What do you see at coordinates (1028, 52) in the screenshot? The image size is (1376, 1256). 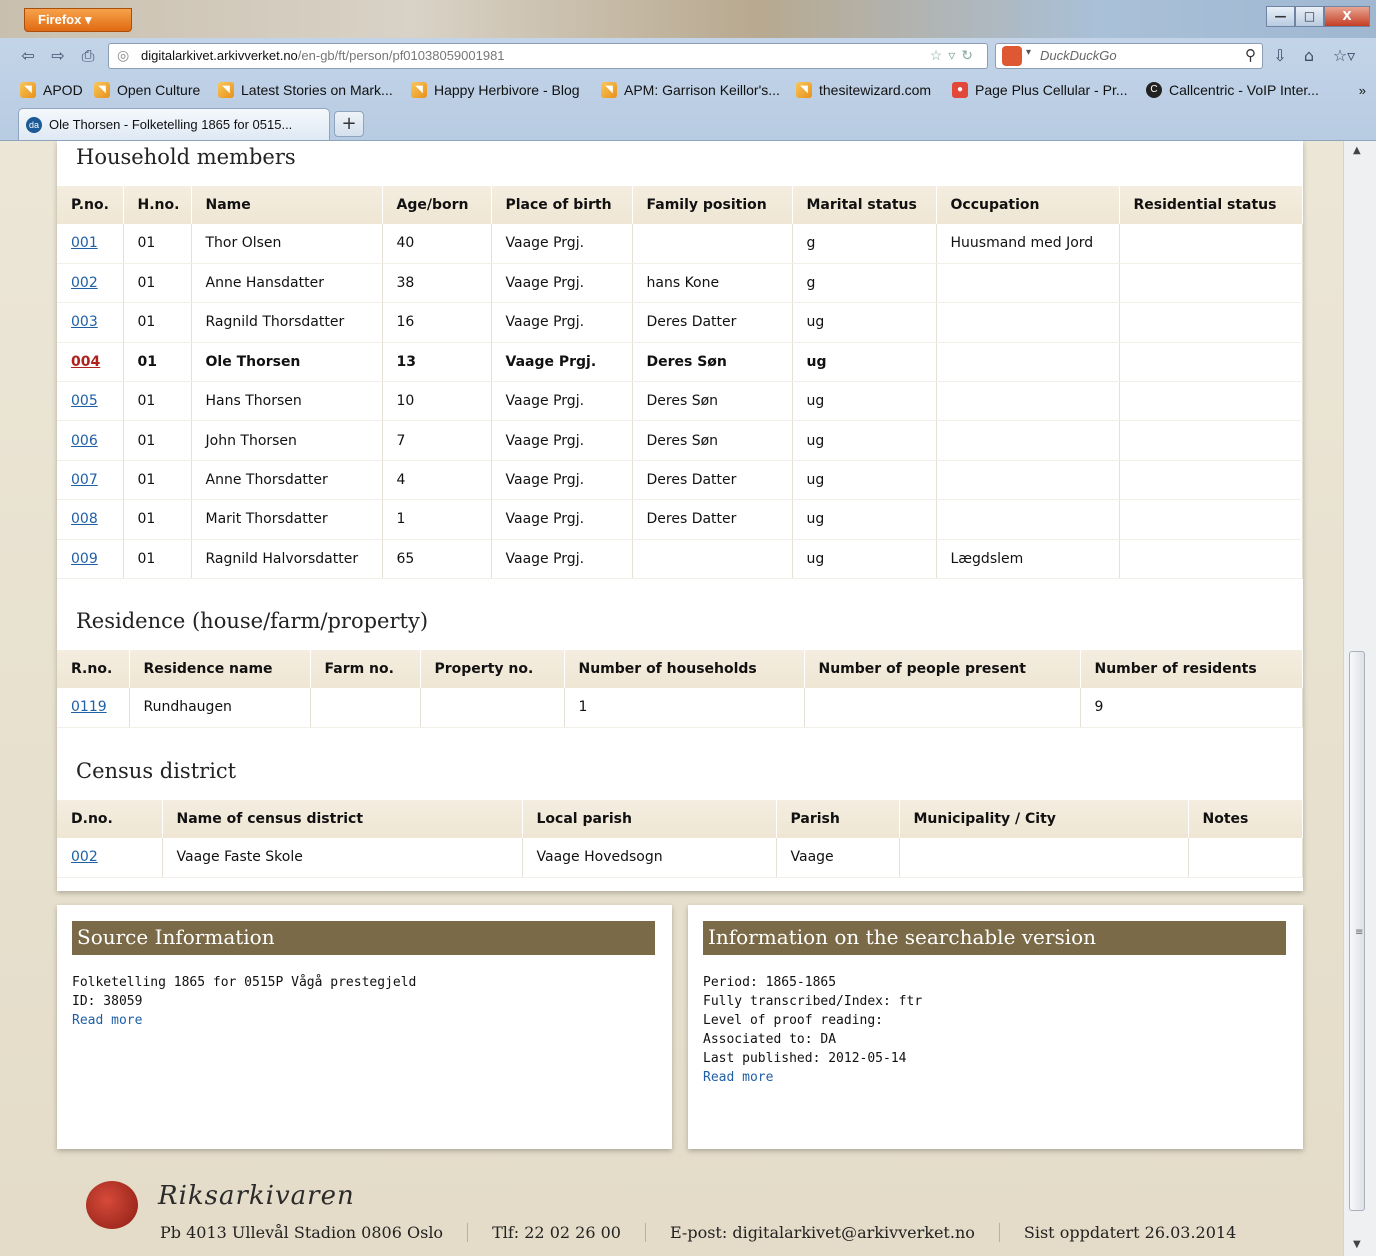 I see `search-engine-dropdown-icon: ▾` at bounding box center [1028, 52].